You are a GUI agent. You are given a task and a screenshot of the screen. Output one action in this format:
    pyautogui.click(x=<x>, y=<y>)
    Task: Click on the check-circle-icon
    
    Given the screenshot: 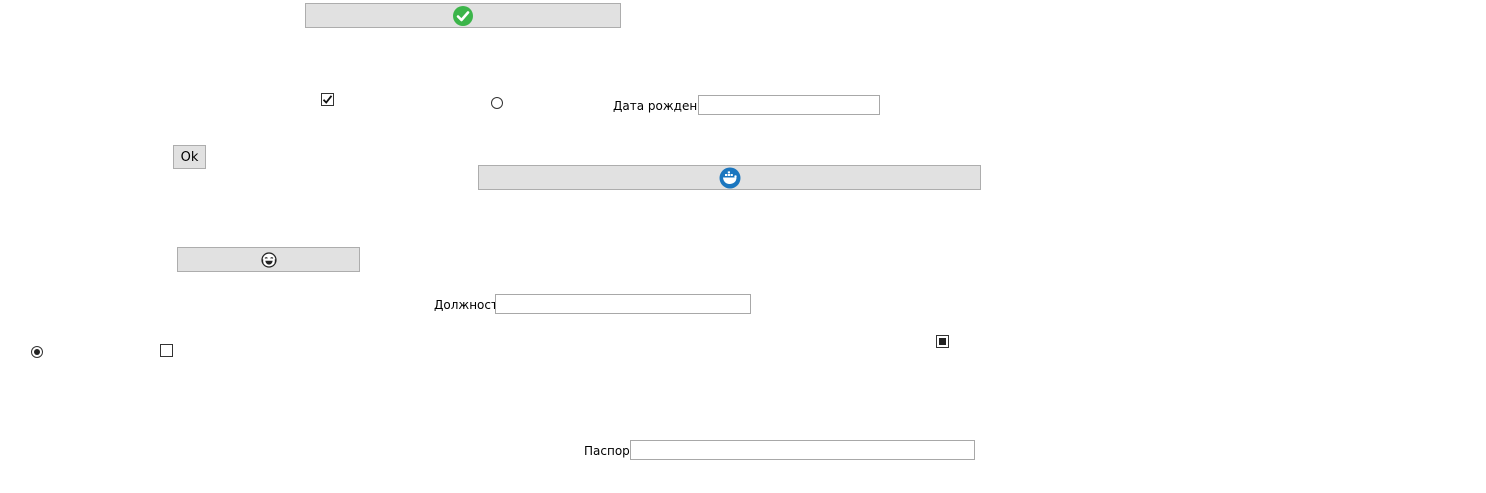 What is the action you would take?
    pyautogui.click(x=463, y=15)
    